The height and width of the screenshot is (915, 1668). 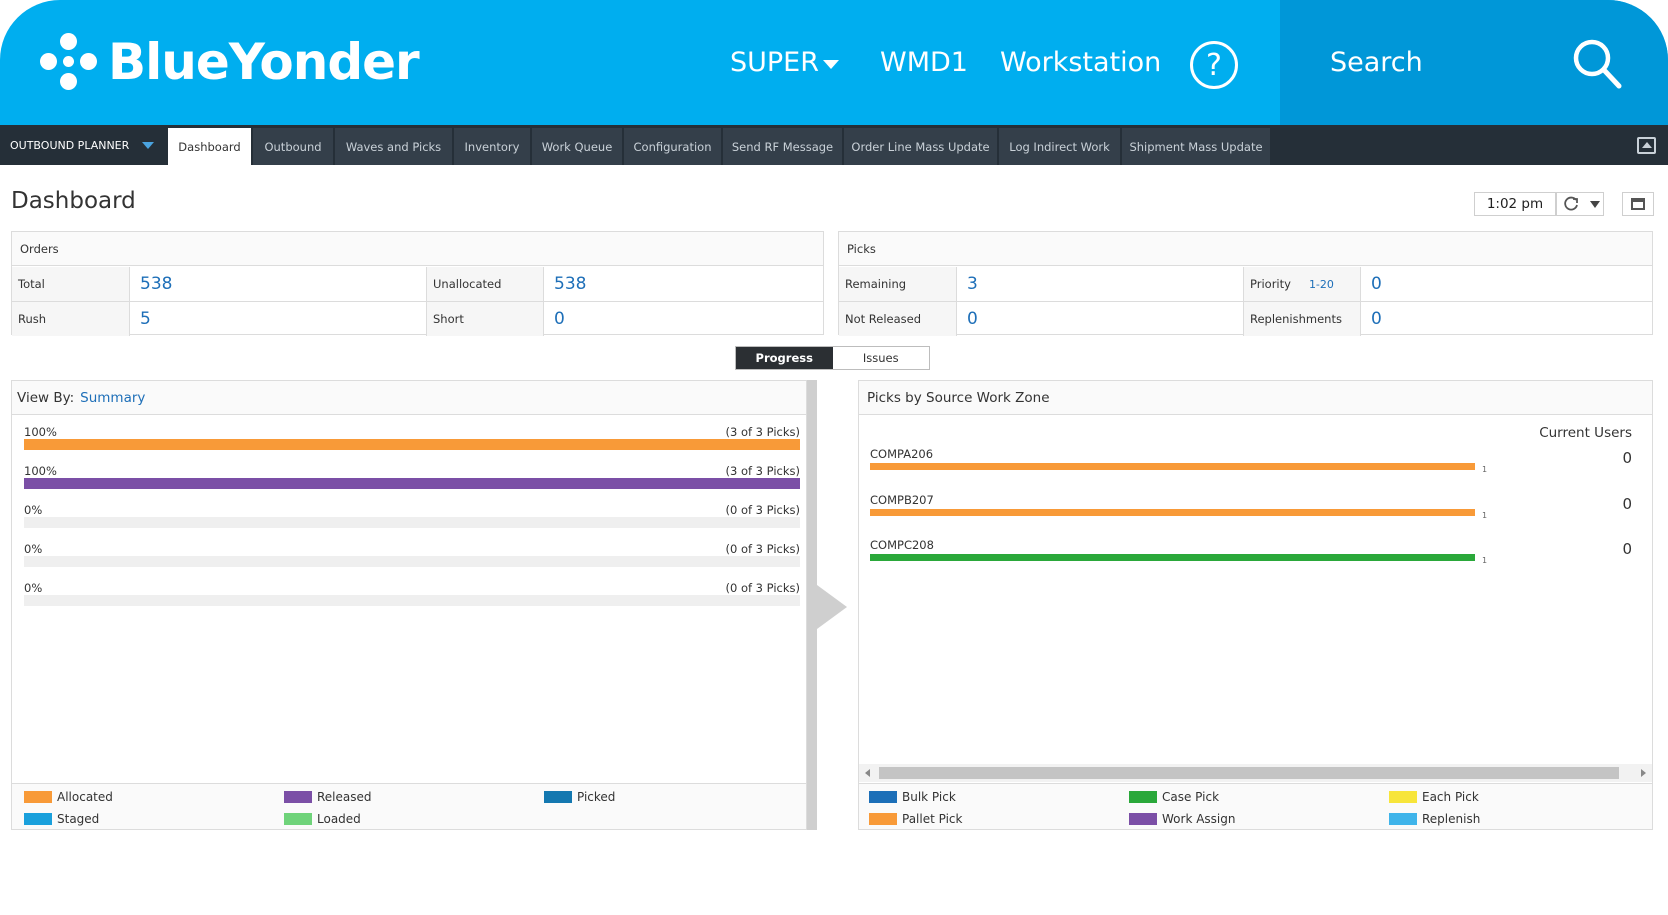 I want to click on tab-send-rf-message: Send RF Message, so click(x=783, y=146).